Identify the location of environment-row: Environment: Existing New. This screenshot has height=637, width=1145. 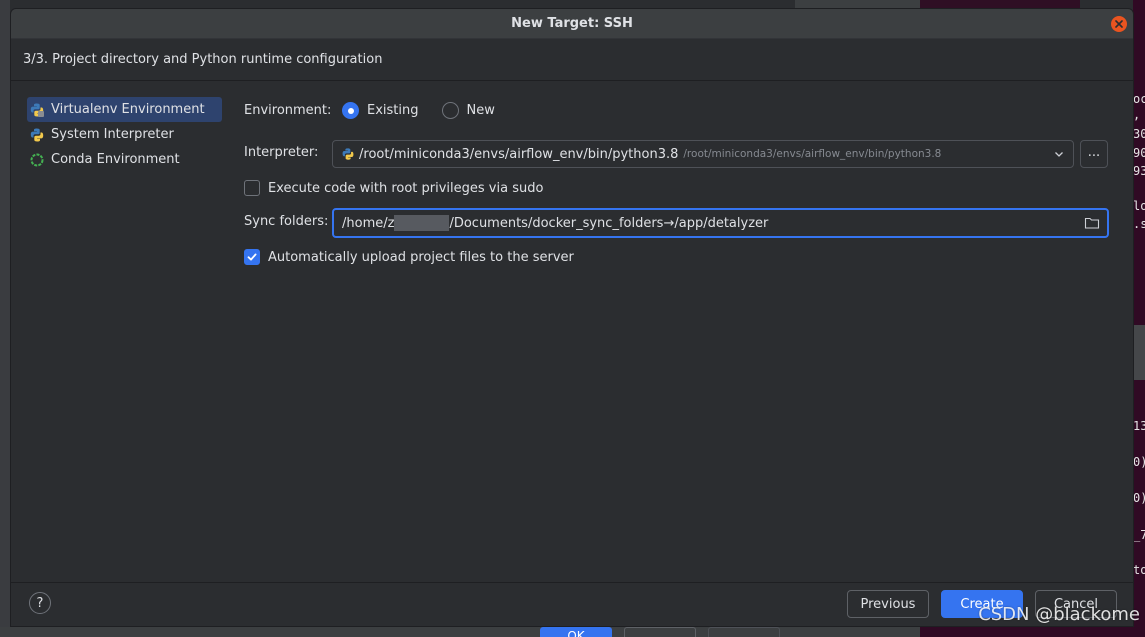
(369, 110).